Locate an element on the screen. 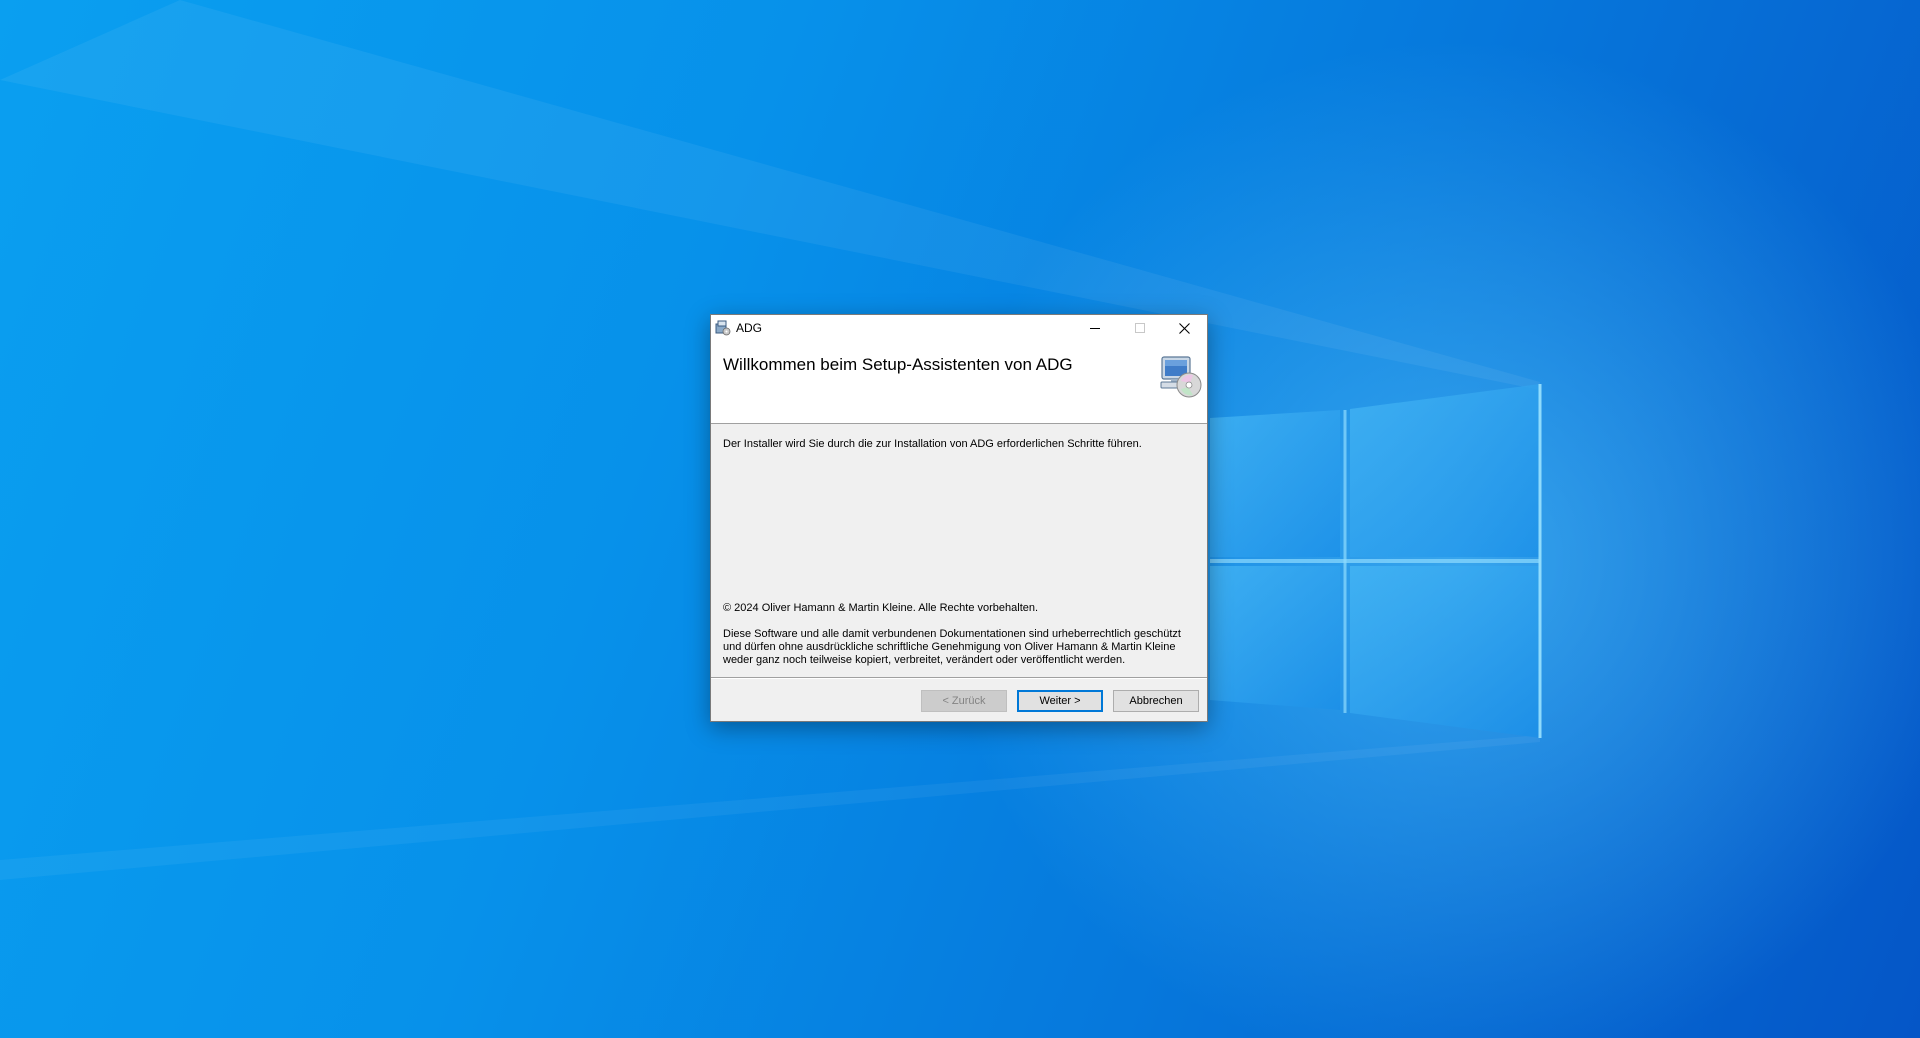  computer-cd-icon is located at coordinates (1181, 377).